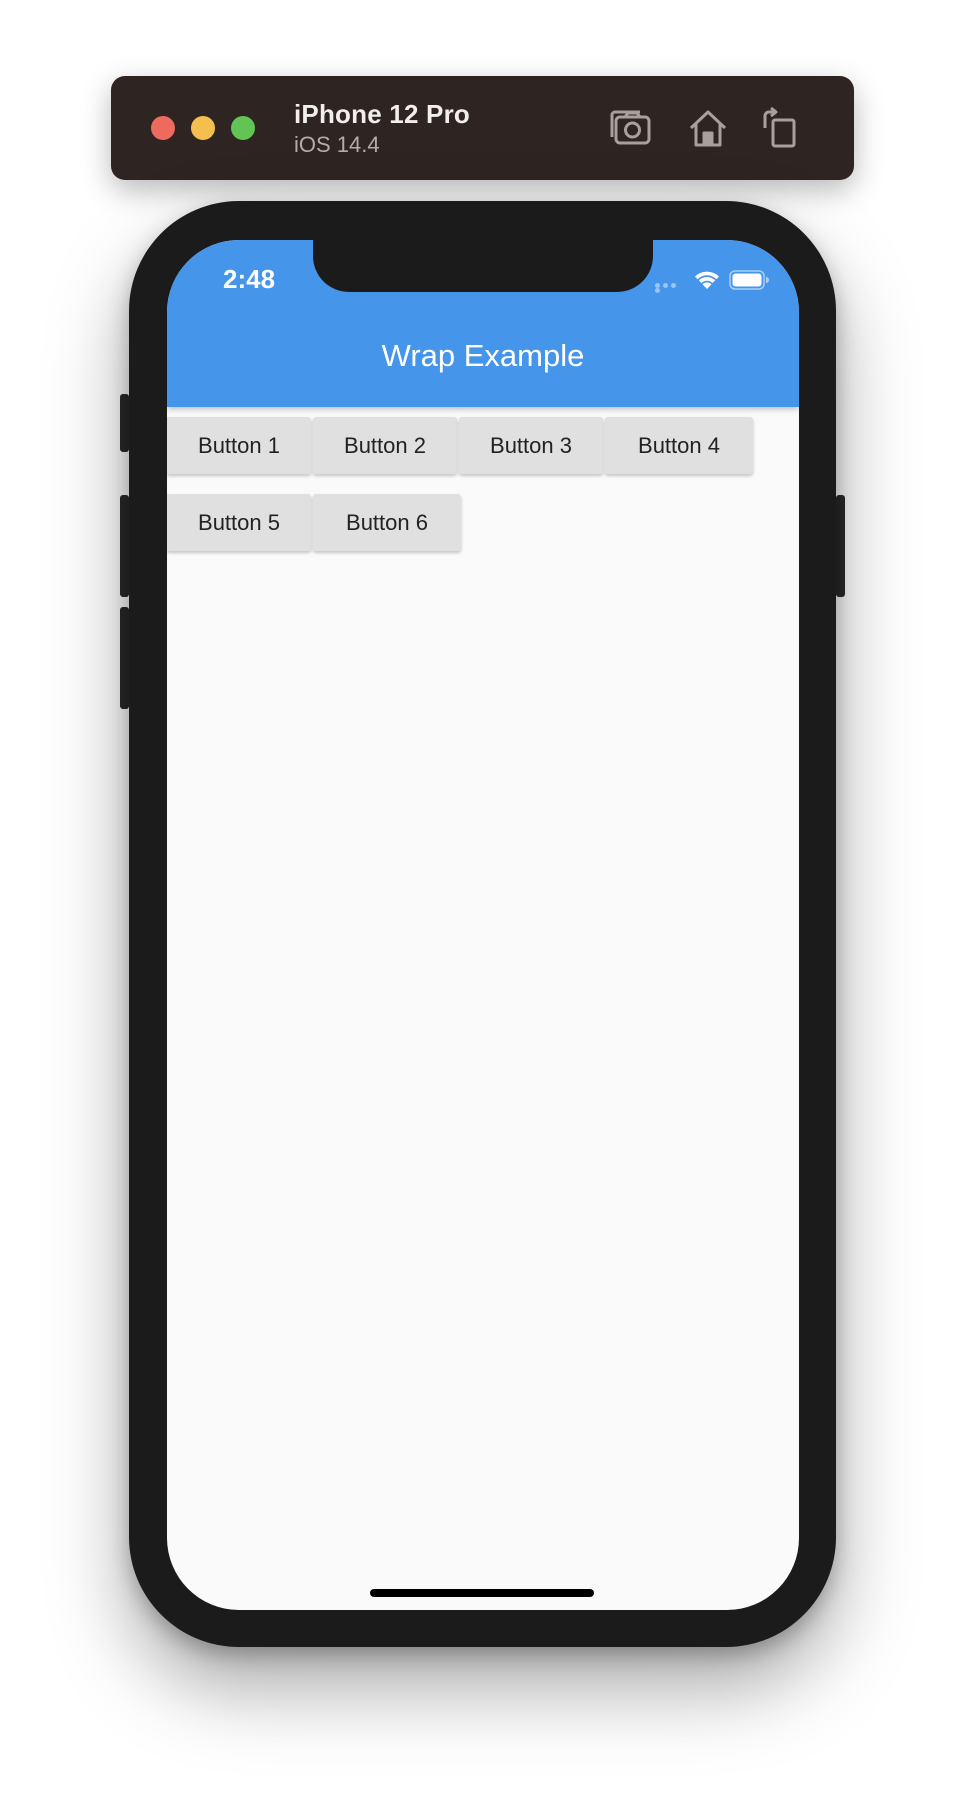 The width and height of the screenshot is (966, 1798). Describe the element at coordinates (385, 445) in the screenshot. I see `button-2: Button 2` at that location.